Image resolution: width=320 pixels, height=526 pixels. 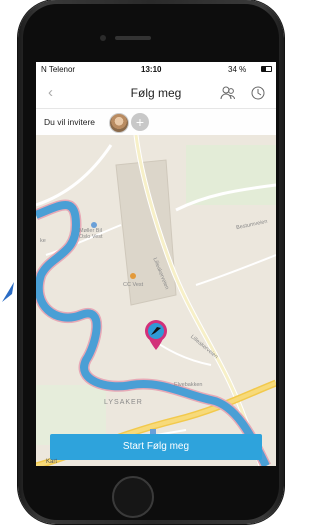 I want to click on nav-bar: ‹ Følg meg, so click(x=156, y=93).